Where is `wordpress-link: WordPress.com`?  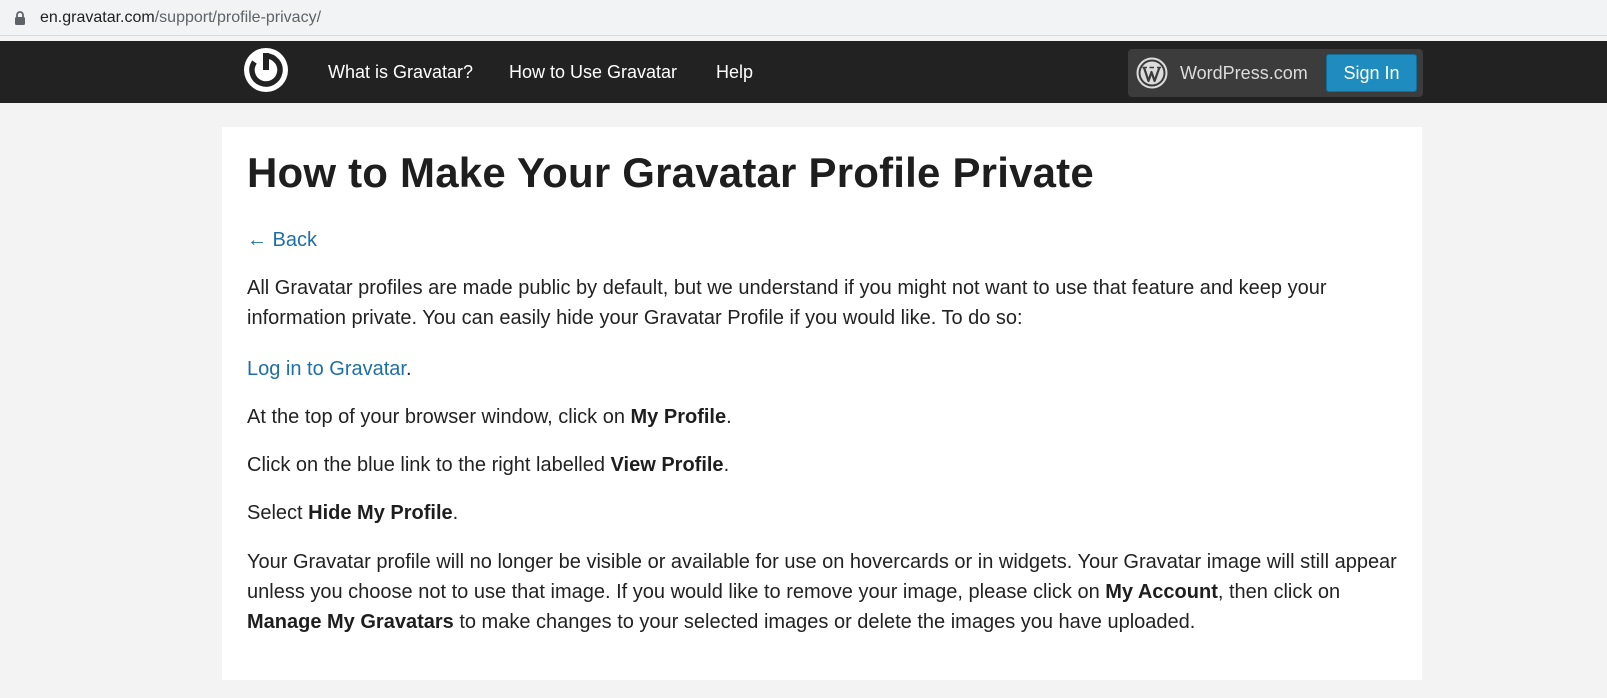
wordpress-link: WordPress.com is located at coordinates (1222, 73).